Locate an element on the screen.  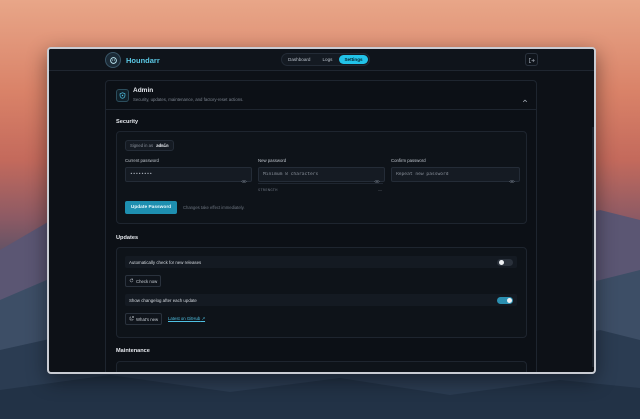
security-section-title: Security is located at coordinates (127, 122).